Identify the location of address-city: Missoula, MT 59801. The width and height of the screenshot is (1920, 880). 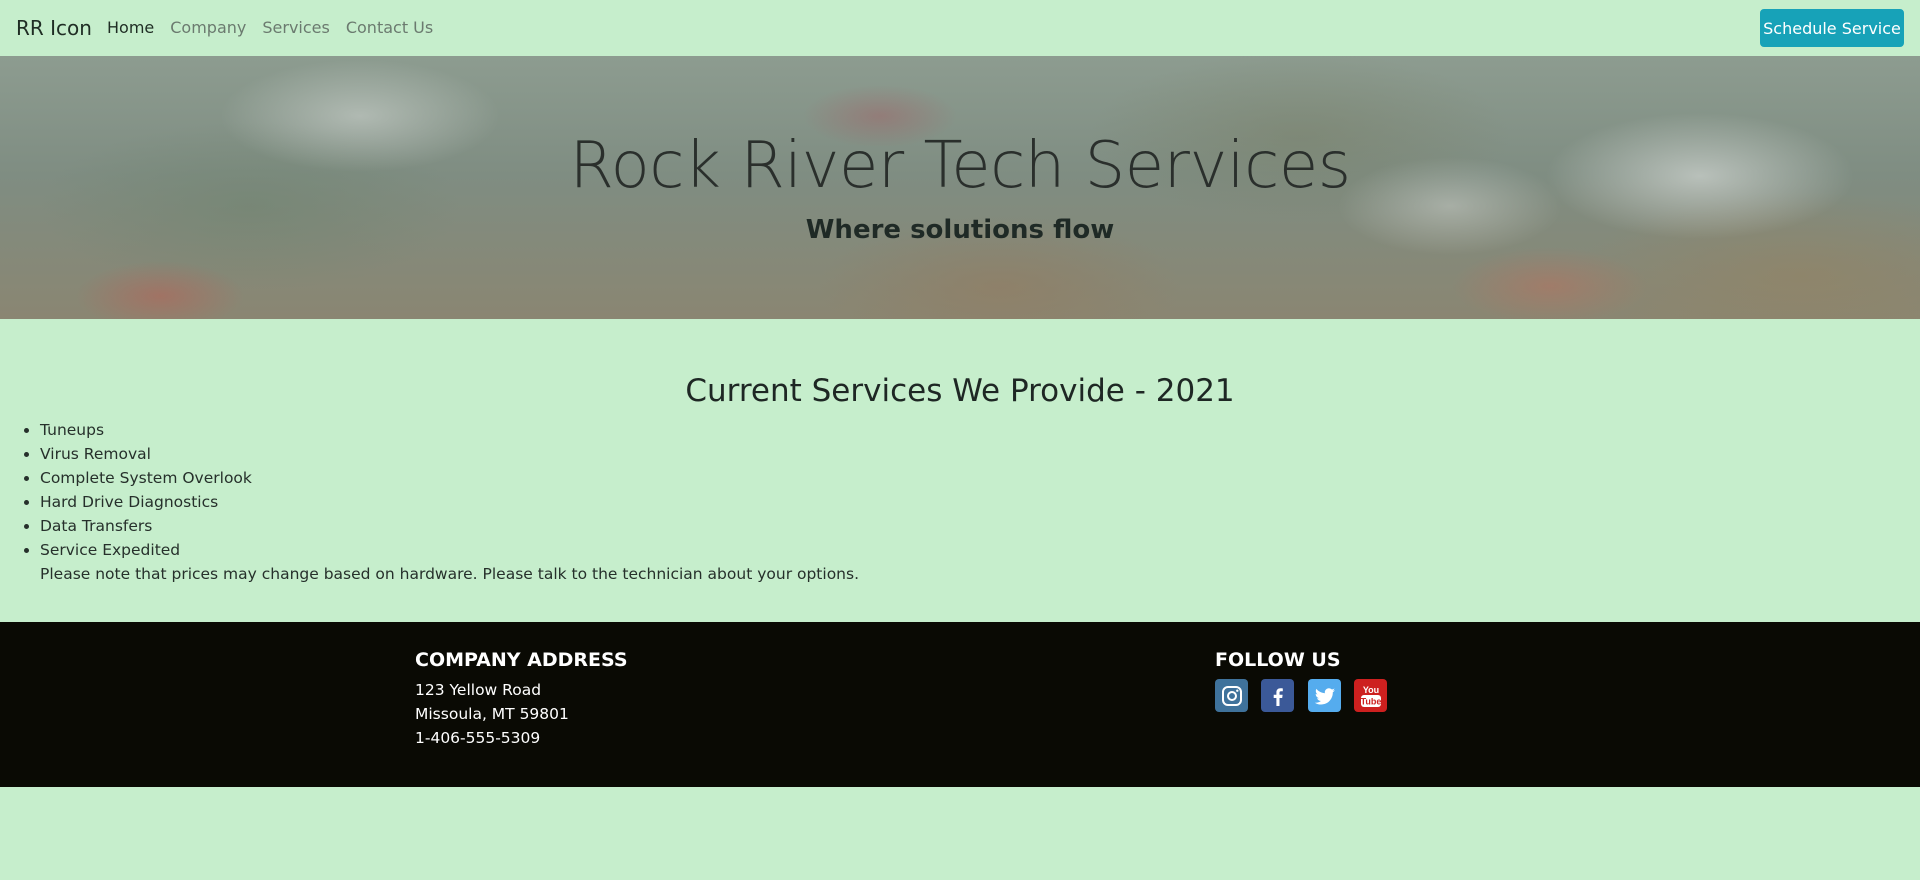
(492, 714).